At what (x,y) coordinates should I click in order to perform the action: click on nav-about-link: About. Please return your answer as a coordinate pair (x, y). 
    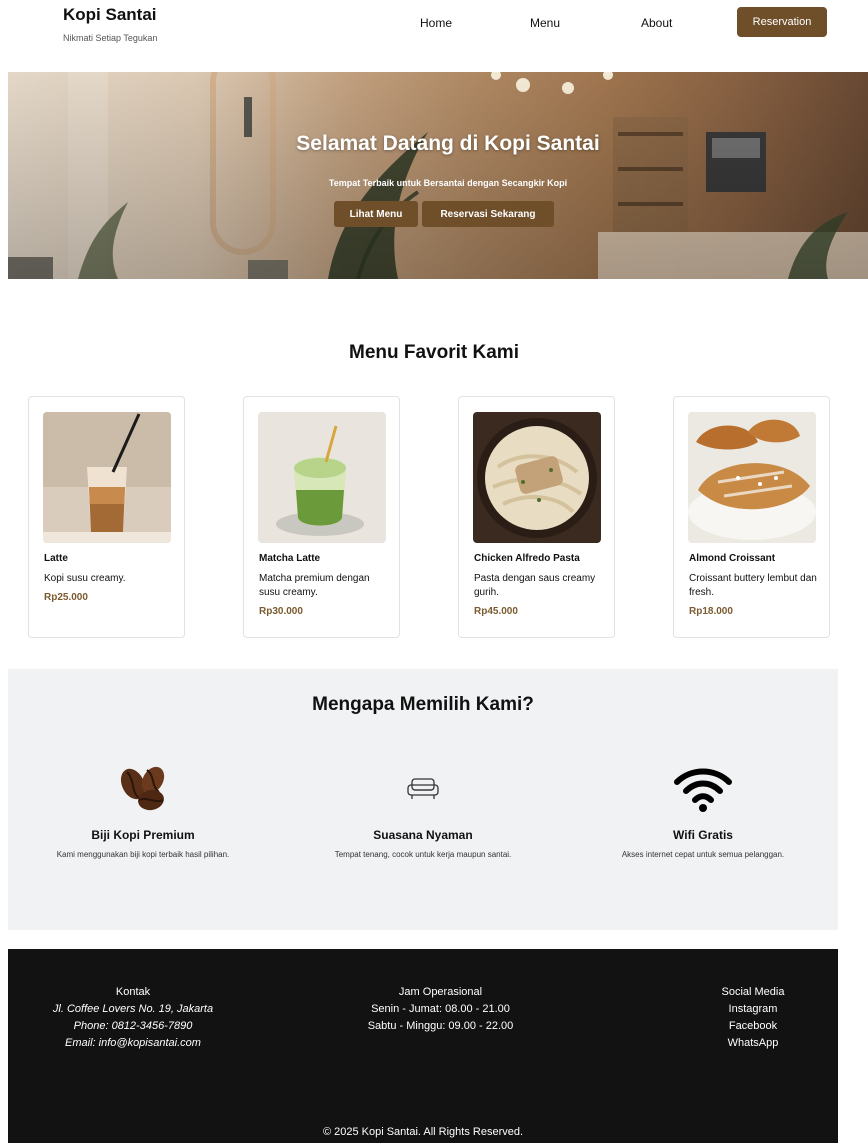
    Looking at the image, I should click on (656, 23).